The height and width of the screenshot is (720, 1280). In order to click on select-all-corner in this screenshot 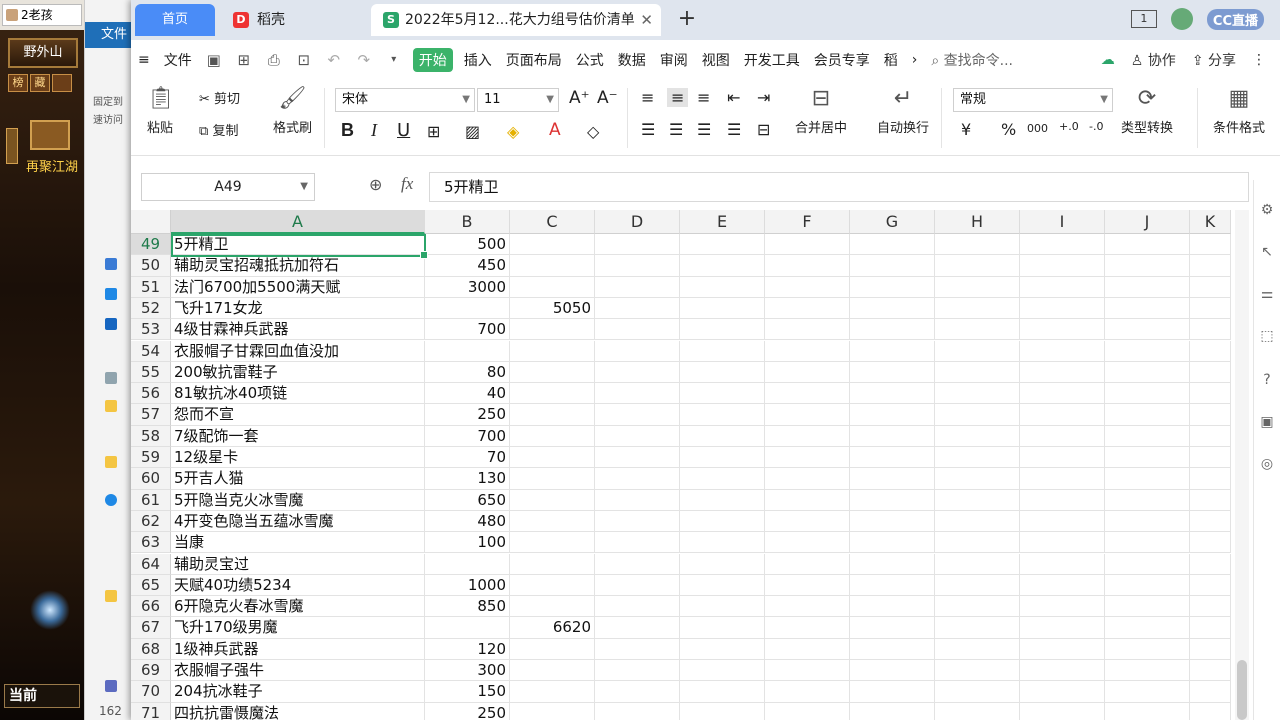, I will do `click(151, 222)`.